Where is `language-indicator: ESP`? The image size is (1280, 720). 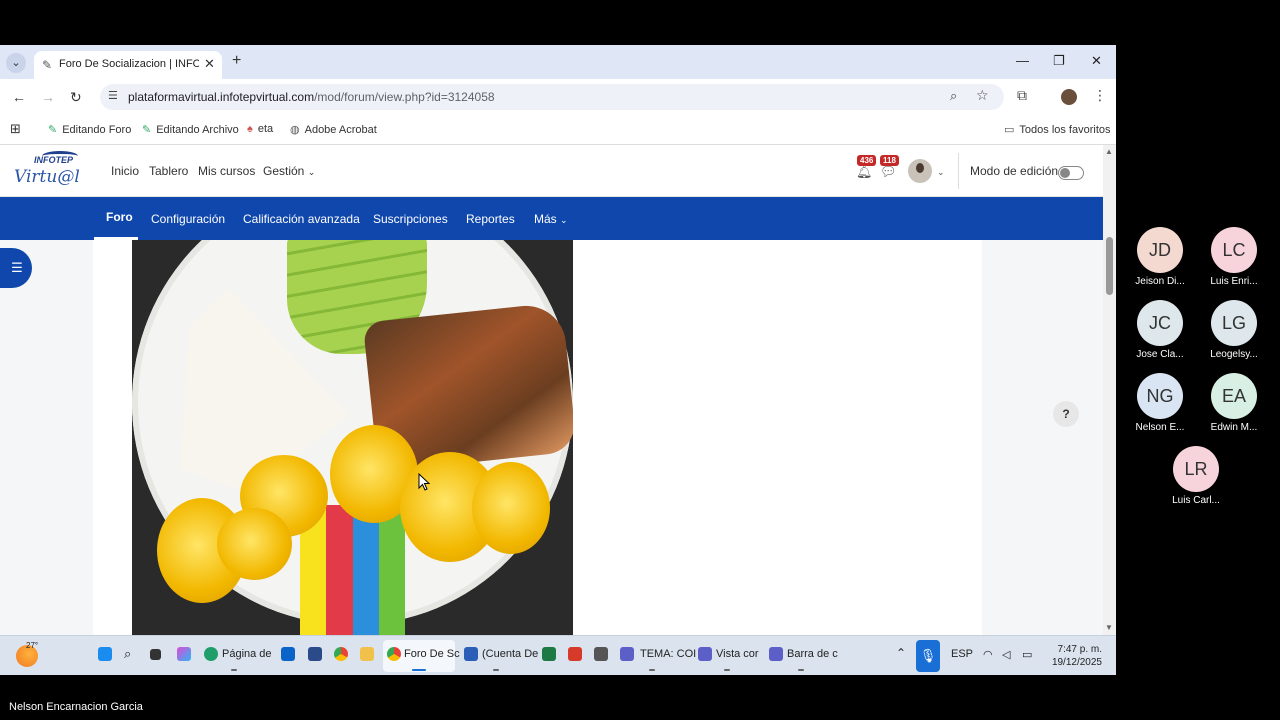 language-indicator: ESP is located at coordinates (962, 654).